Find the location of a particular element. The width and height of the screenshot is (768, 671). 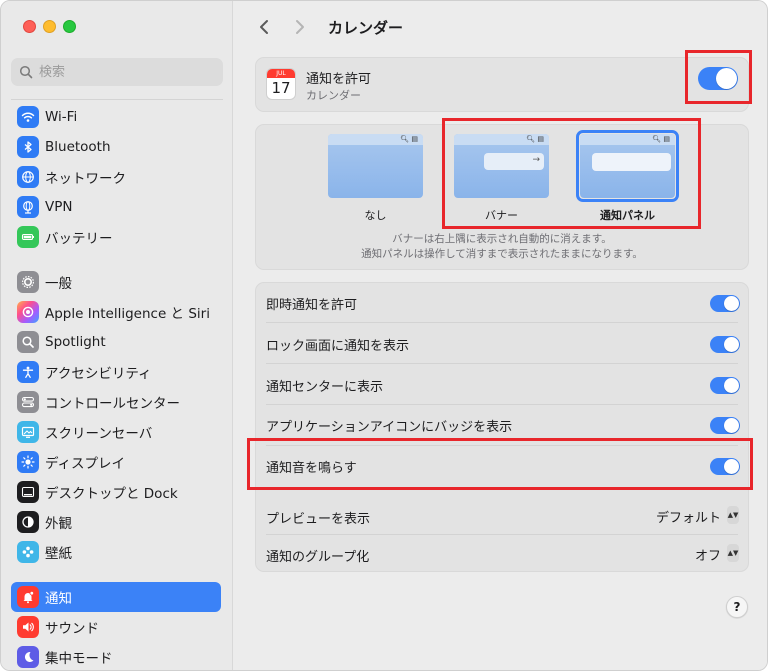

grouping-value: オフ is located at coordinates (707, 556).